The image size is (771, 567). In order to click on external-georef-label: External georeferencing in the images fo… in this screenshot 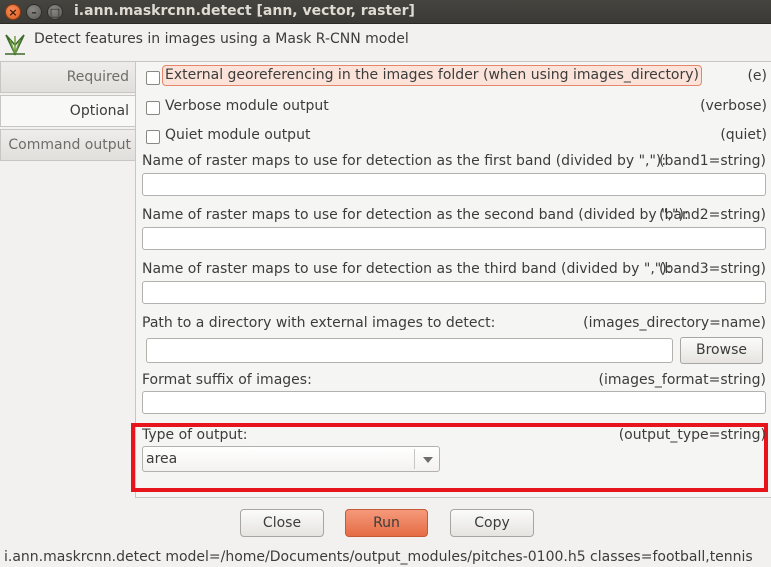, I will do `click(432, 75)`.